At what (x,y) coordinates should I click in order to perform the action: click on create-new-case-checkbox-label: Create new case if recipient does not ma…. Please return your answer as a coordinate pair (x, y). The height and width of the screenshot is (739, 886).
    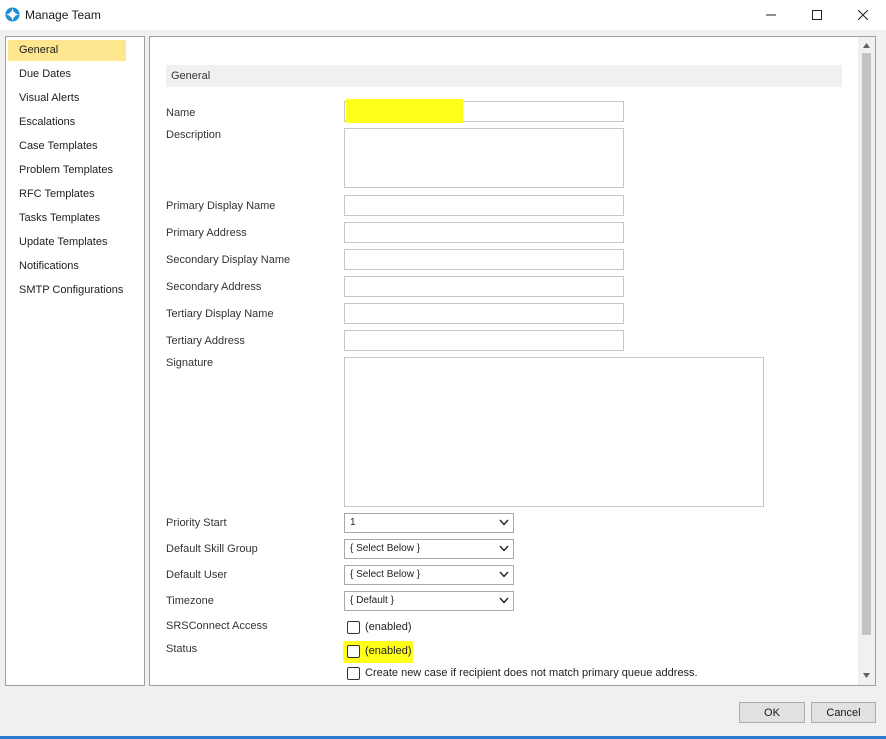
    Looking at the image, I should click on (531, 673).